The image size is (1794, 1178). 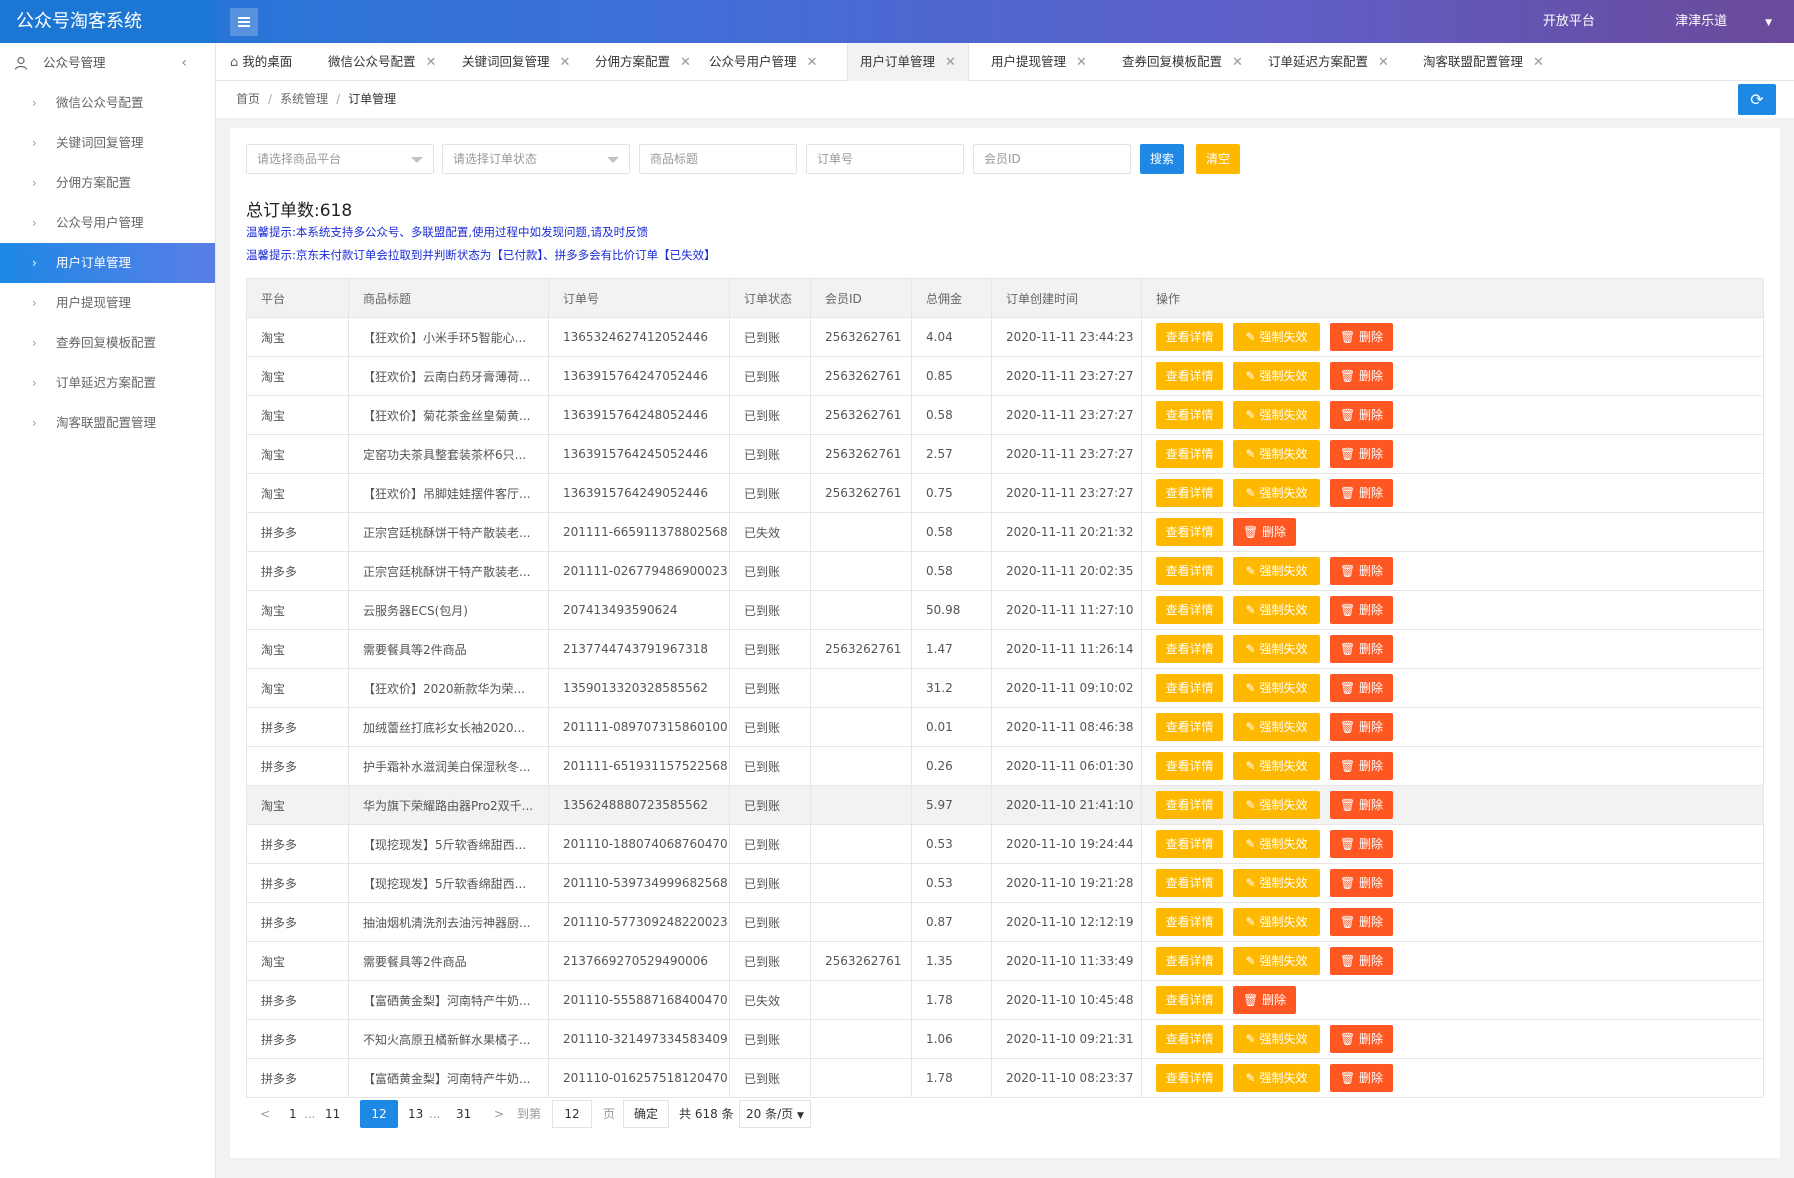 I want to click on tab: 用户提现管理 ✕, so click(x=1039, y=62).